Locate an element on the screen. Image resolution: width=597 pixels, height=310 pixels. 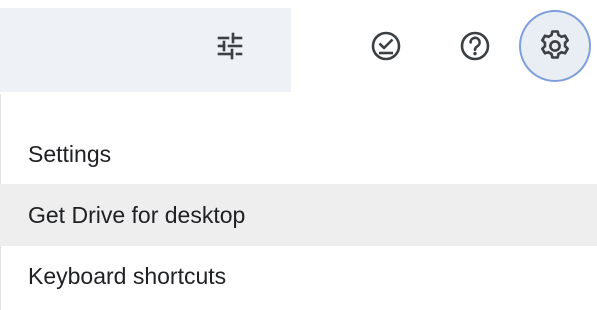
ready-for-offline-icon is located at coordinates (386, 46).